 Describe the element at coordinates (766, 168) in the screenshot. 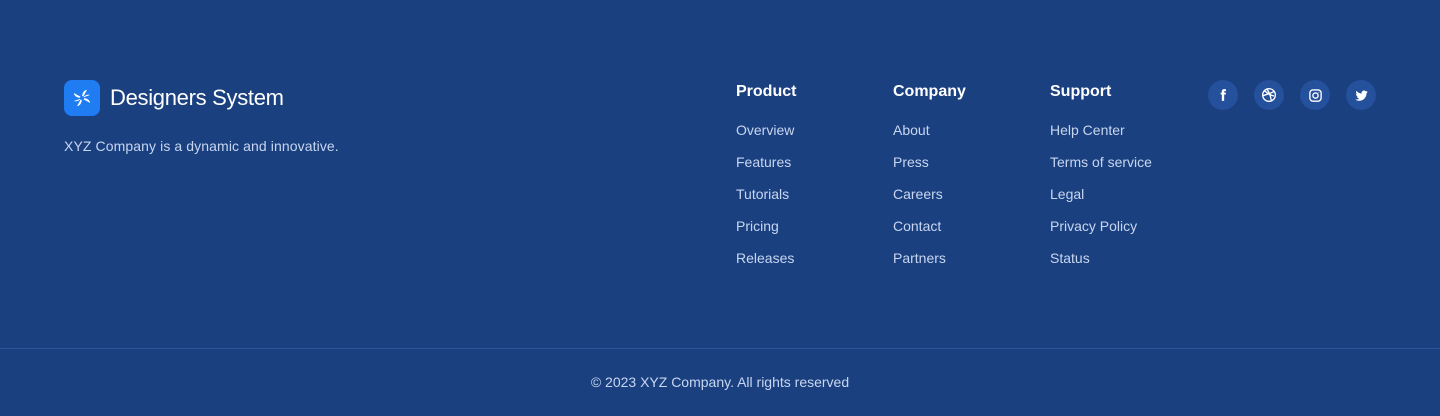

I see `footer-link-features: Features` at that location.